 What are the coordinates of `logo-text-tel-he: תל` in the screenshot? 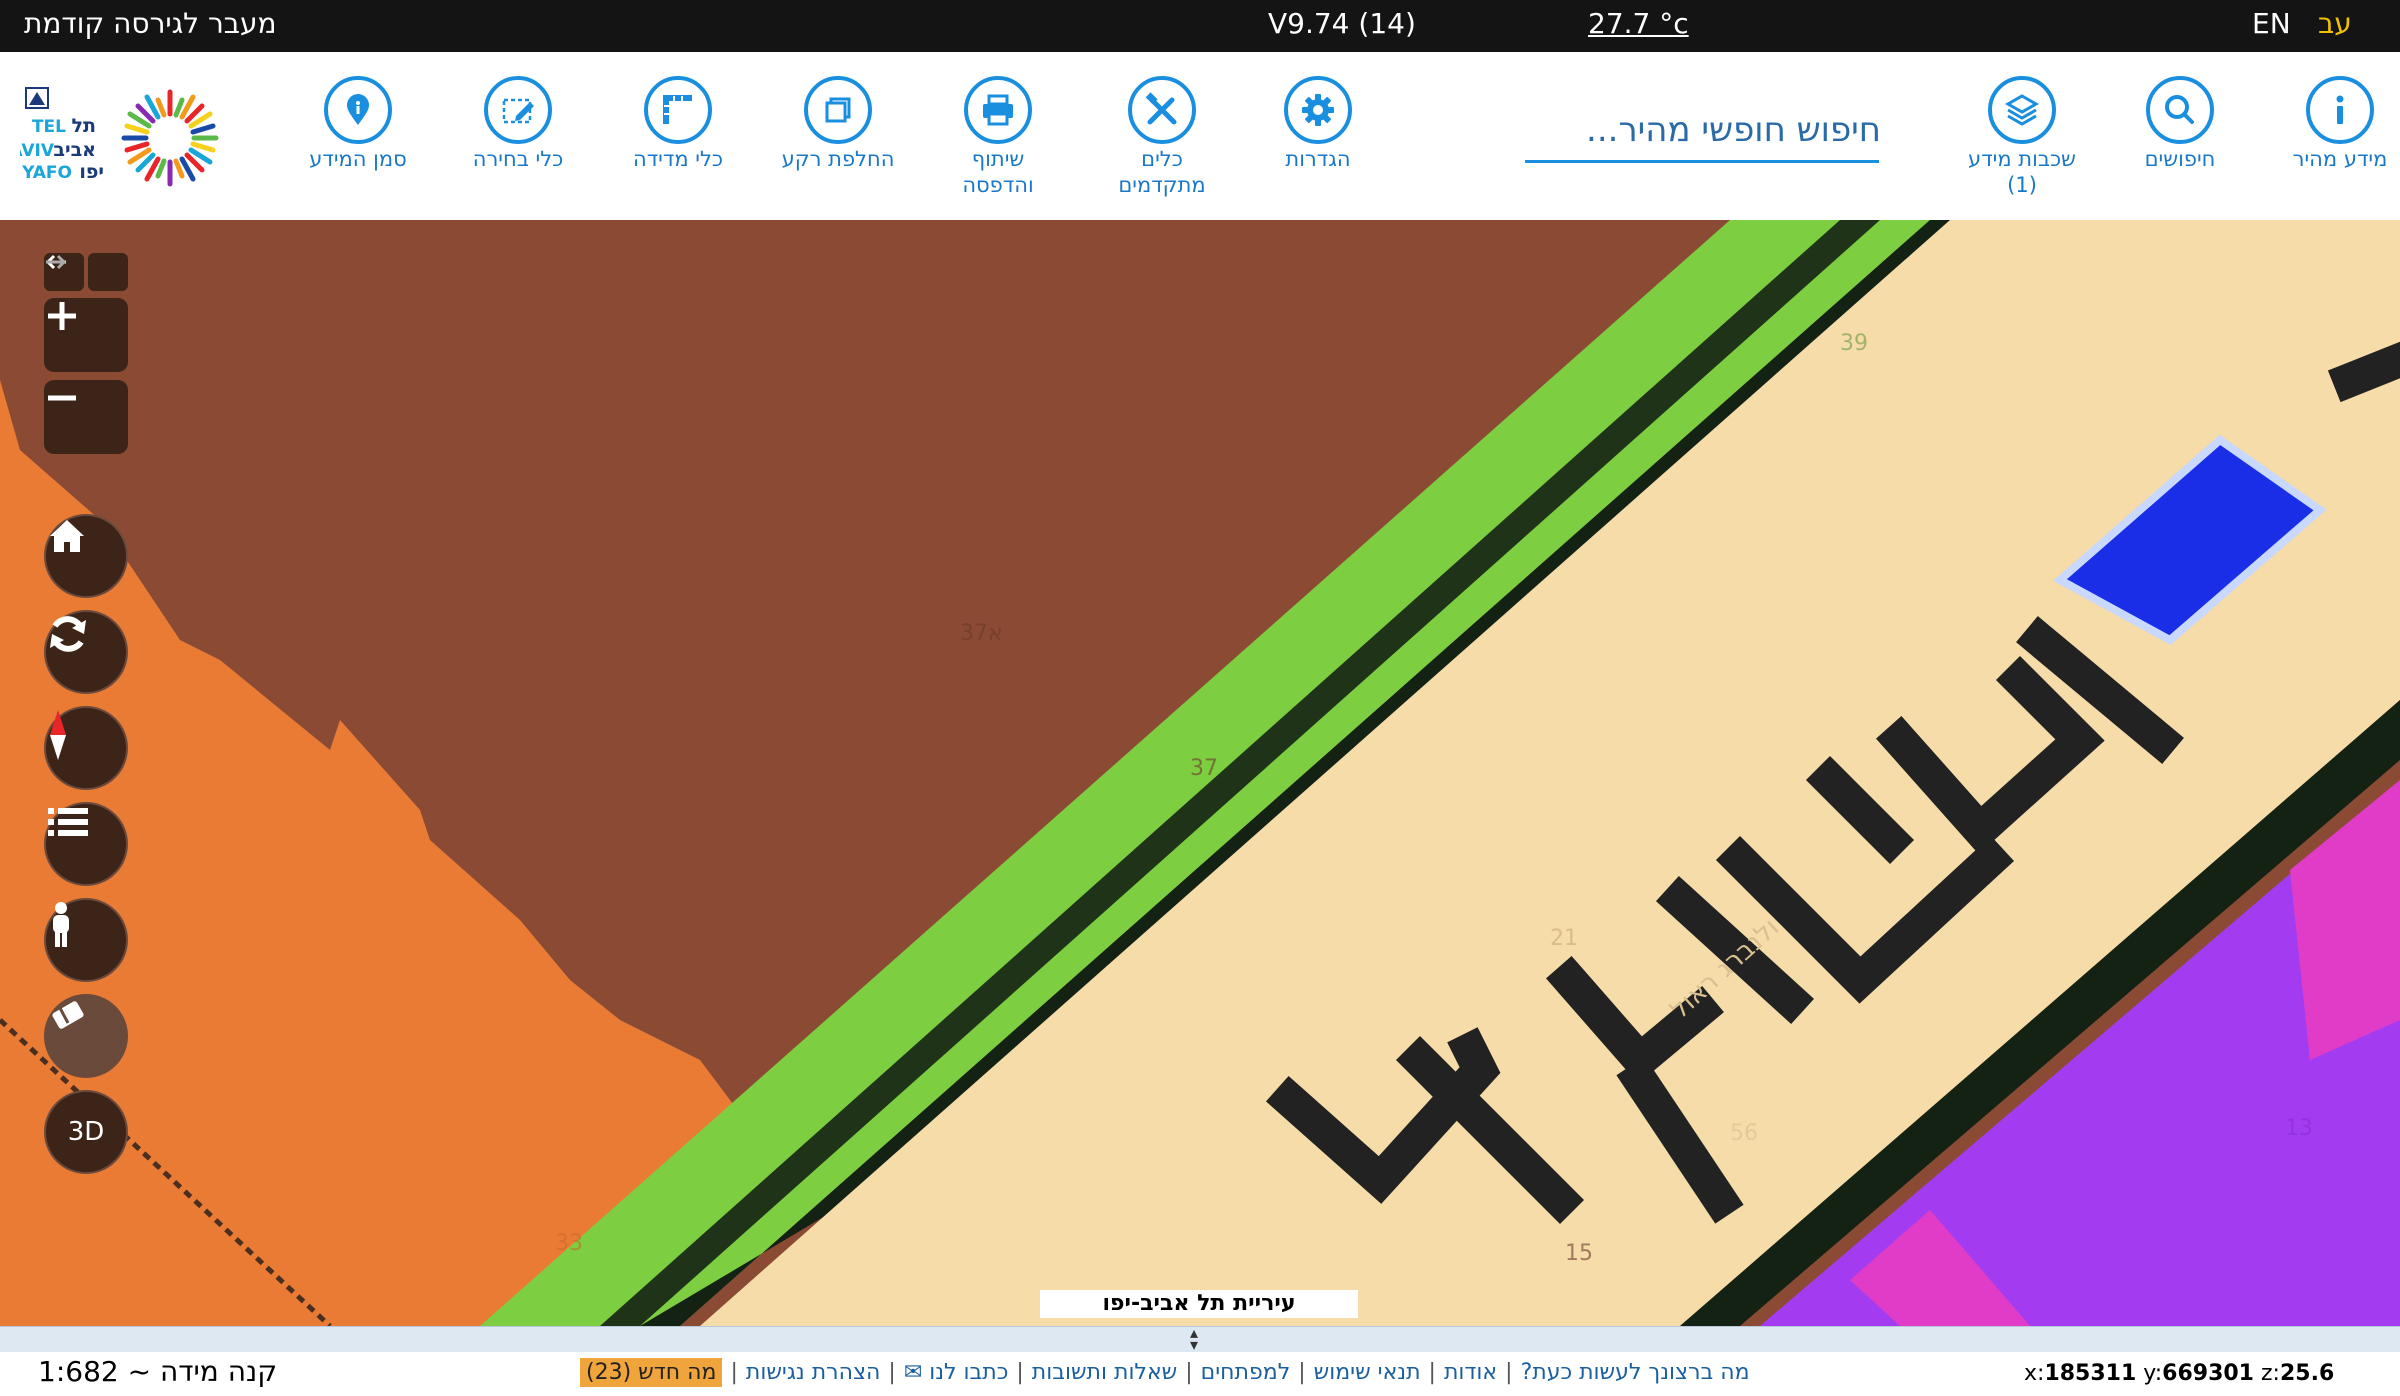 It's located at (84, 126).